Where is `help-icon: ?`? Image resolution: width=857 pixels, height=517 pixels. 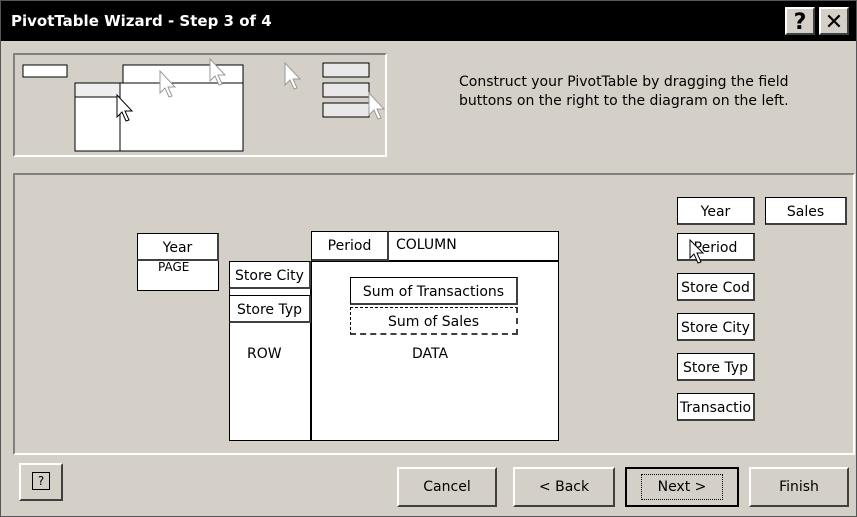 help-icon: ? is located at coordinates (41, 481).